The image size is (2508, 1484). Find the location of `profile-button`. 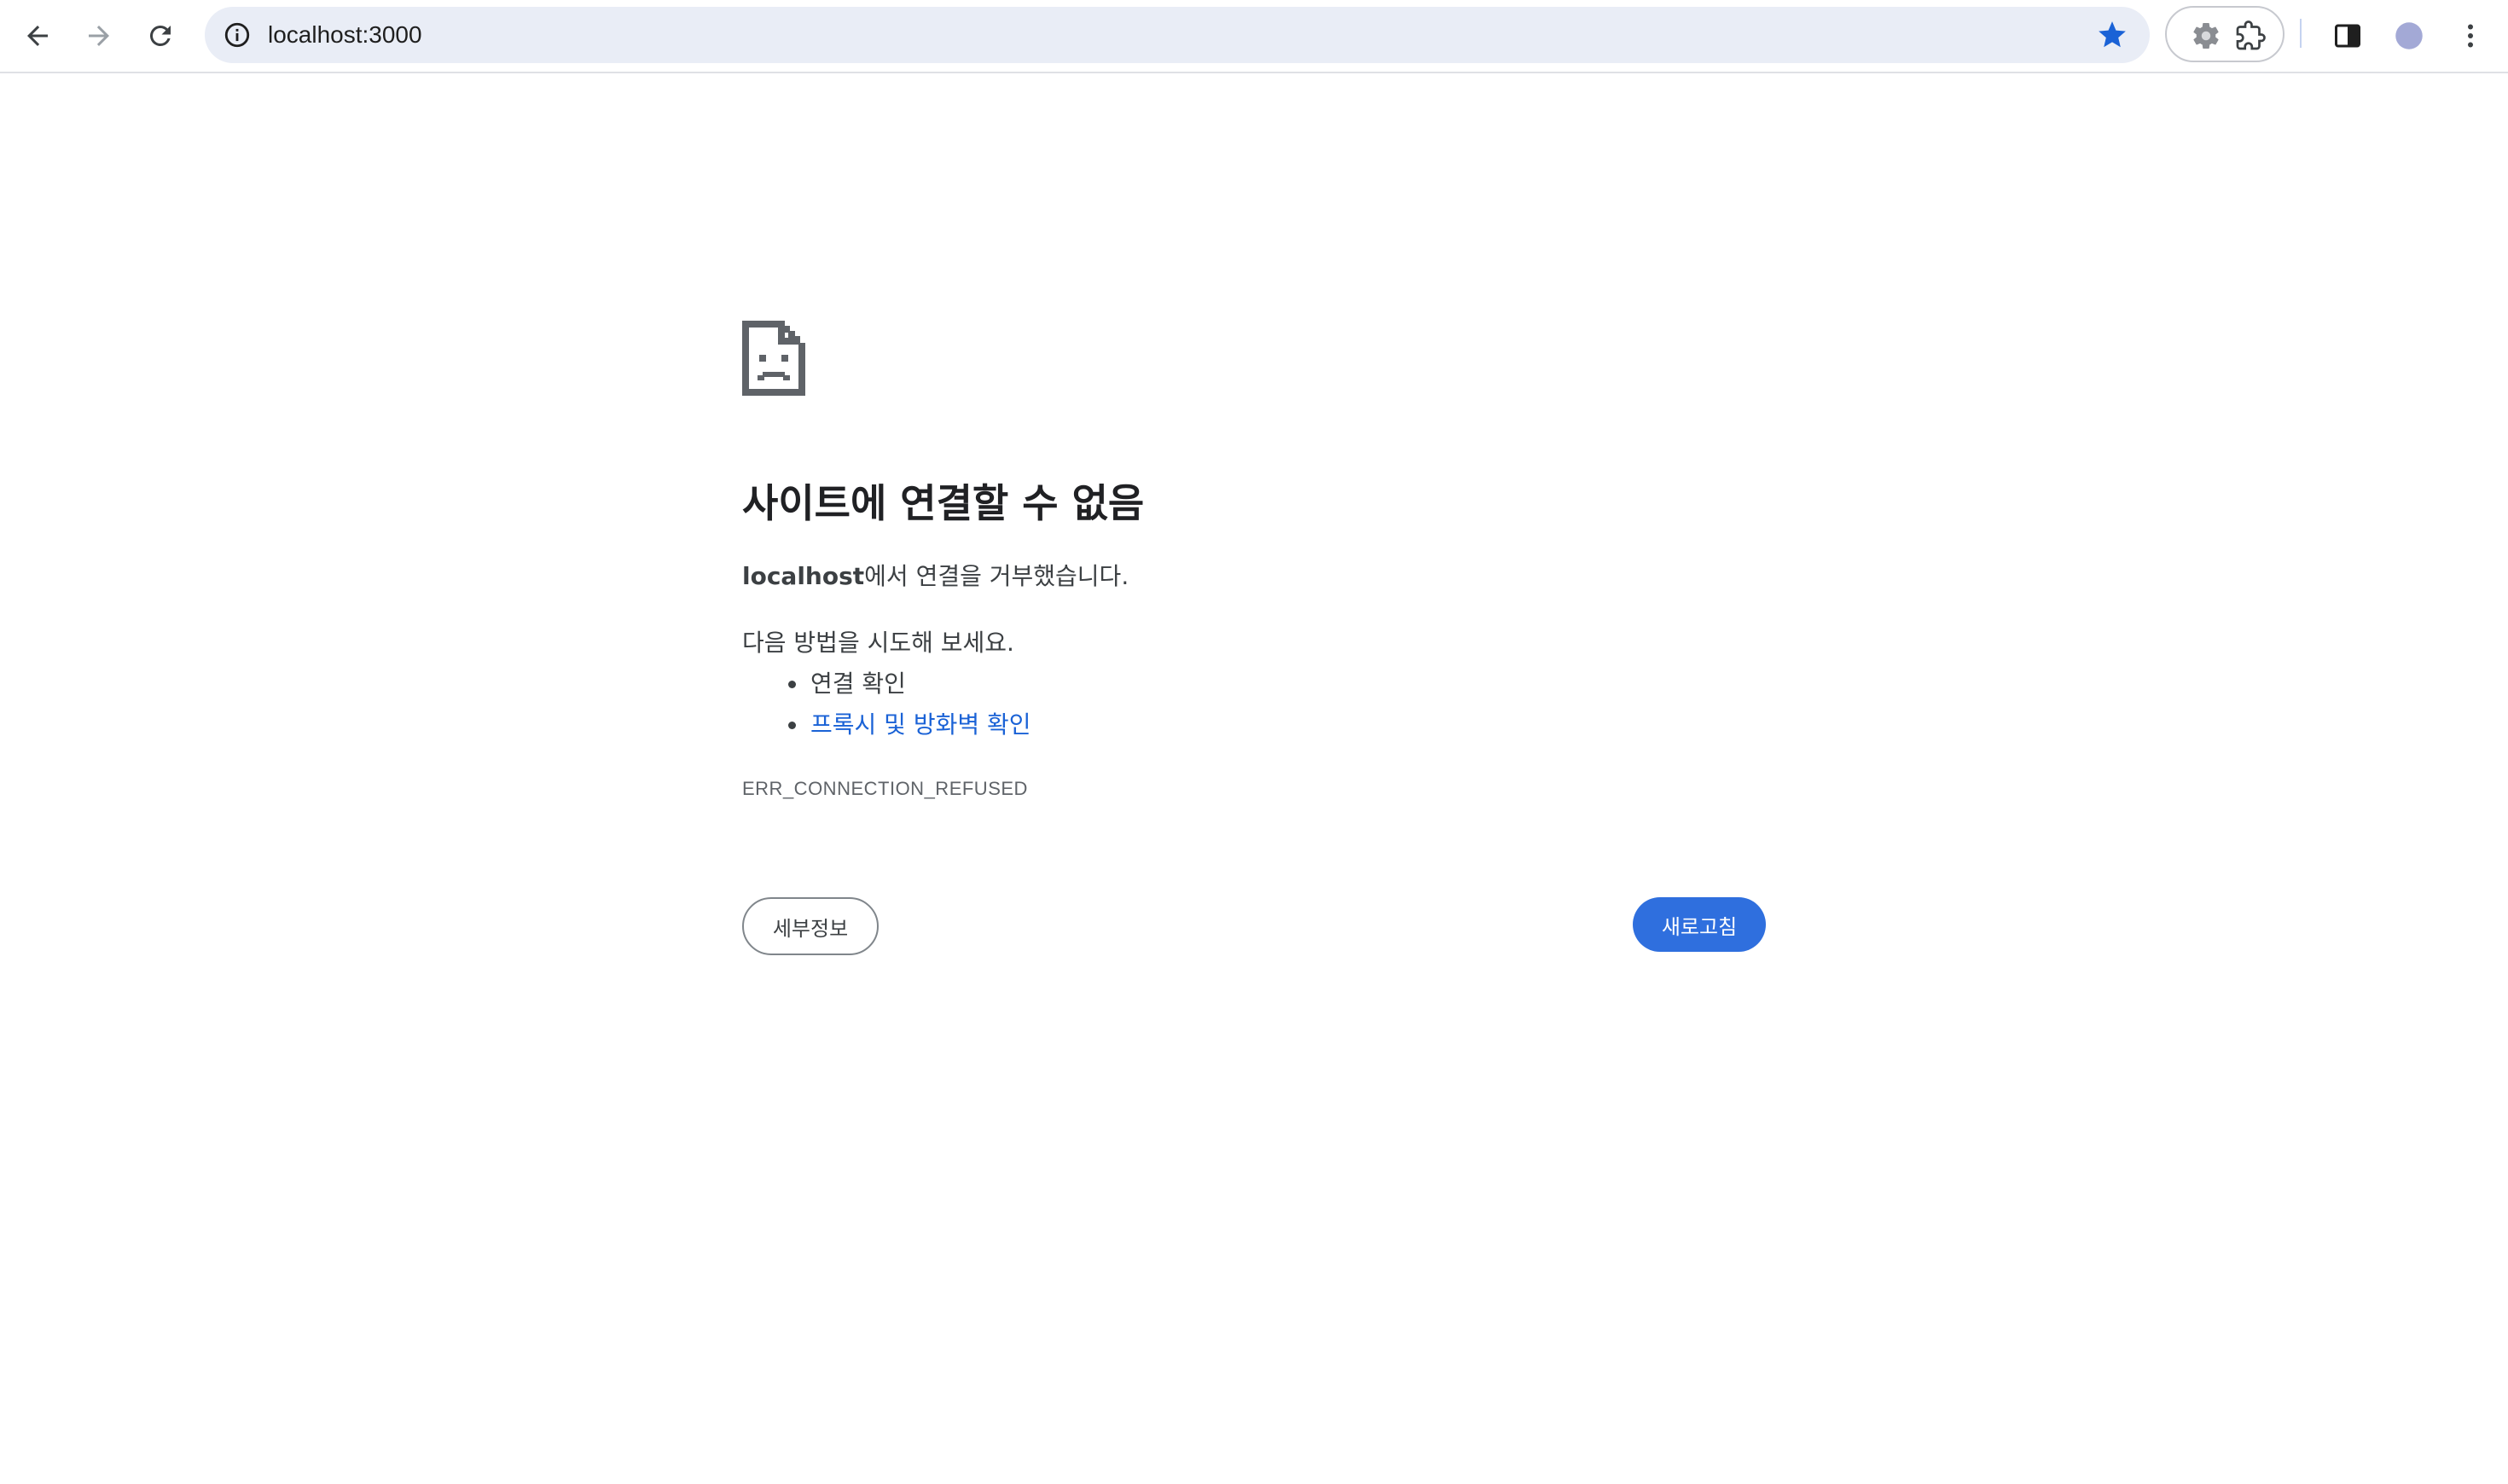

profile-button is located at coordinates (2409, 36).